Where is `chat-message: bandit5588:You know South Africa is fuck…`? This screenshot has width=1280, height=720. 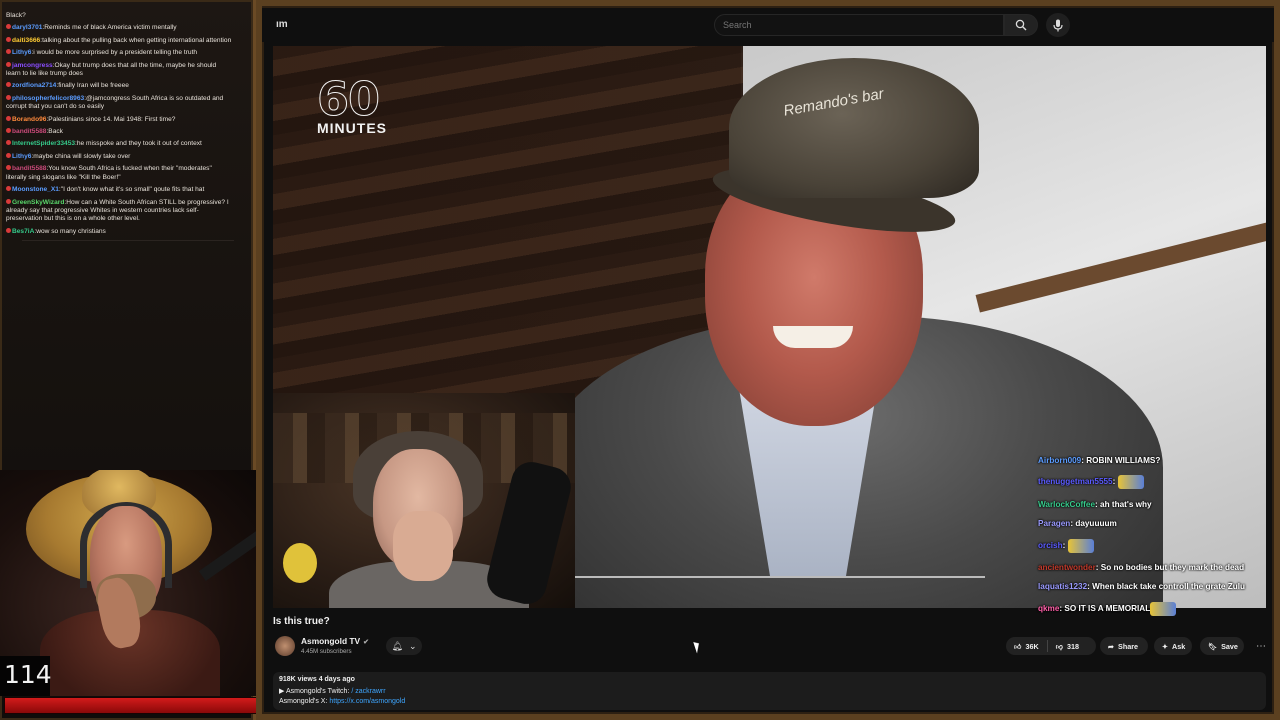 chat-message: bandit5588:You know South Africa is fuck… is located at coordinates (119, 173).